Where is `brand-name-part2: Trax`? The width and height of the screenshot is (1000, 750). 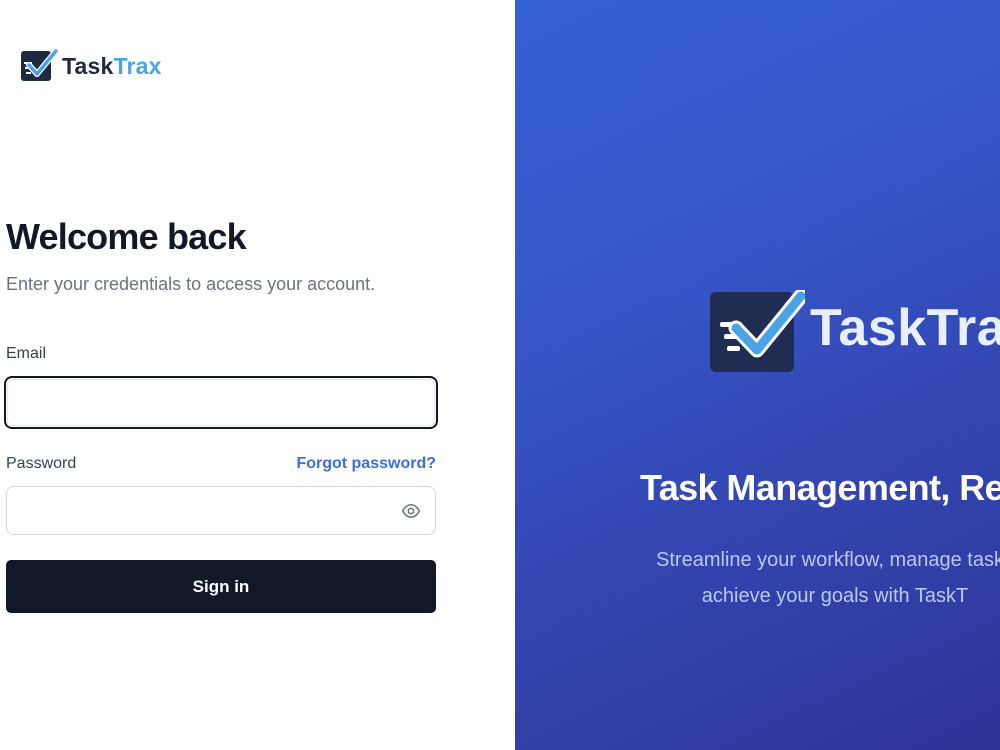 brand-name-part2: Trax is located at coordinates (137, 65).